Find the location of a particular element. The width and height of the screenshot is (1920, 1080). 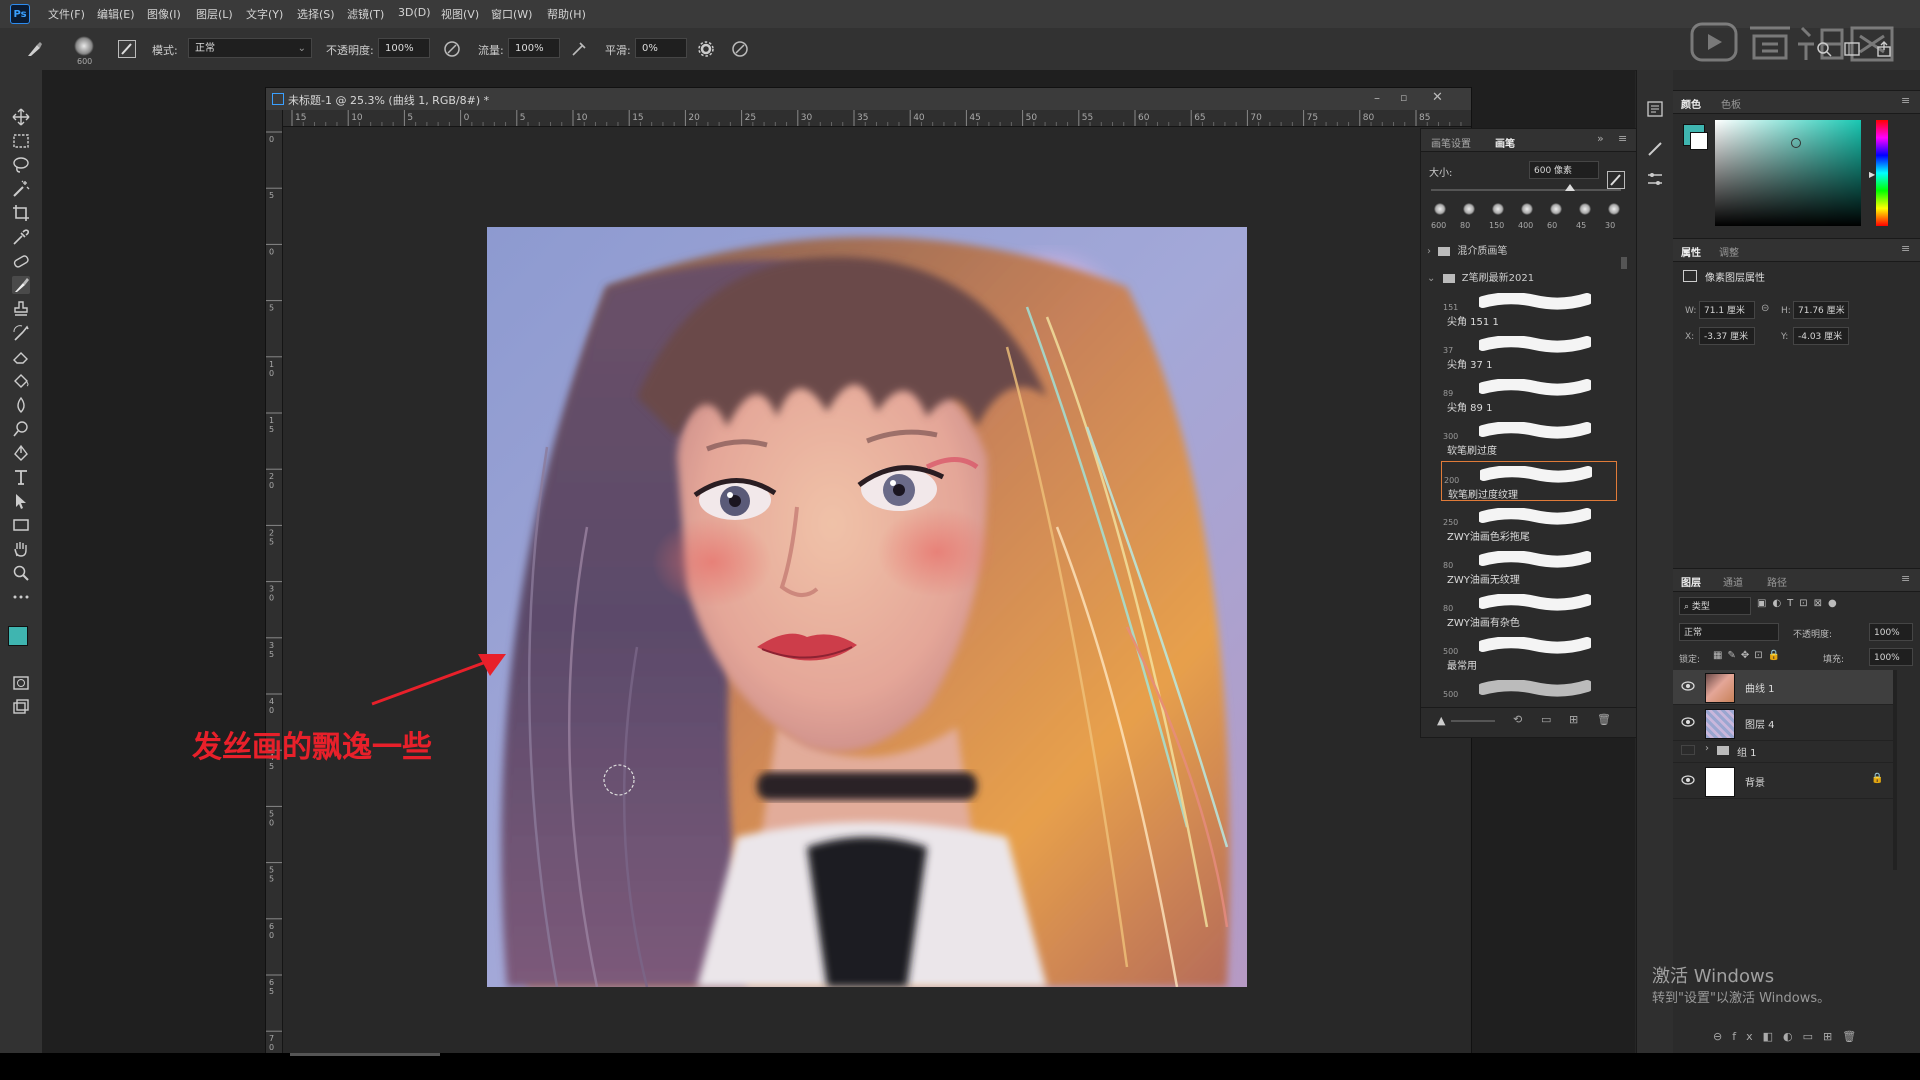

rectangle-tool-icon is located at coordinates (21, 525).